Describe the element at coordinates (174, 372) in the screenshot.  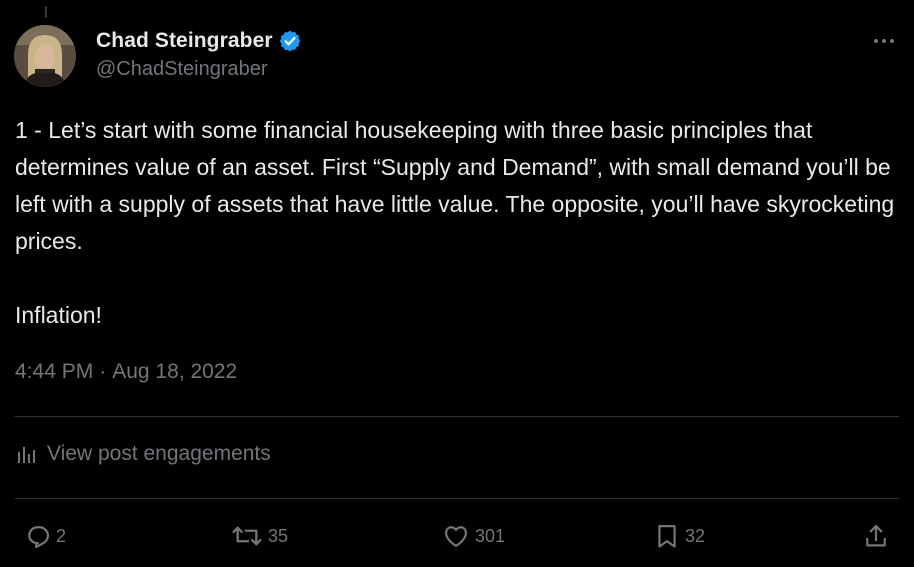
I see `tweet-date: Aug 18, 2022` at that location.